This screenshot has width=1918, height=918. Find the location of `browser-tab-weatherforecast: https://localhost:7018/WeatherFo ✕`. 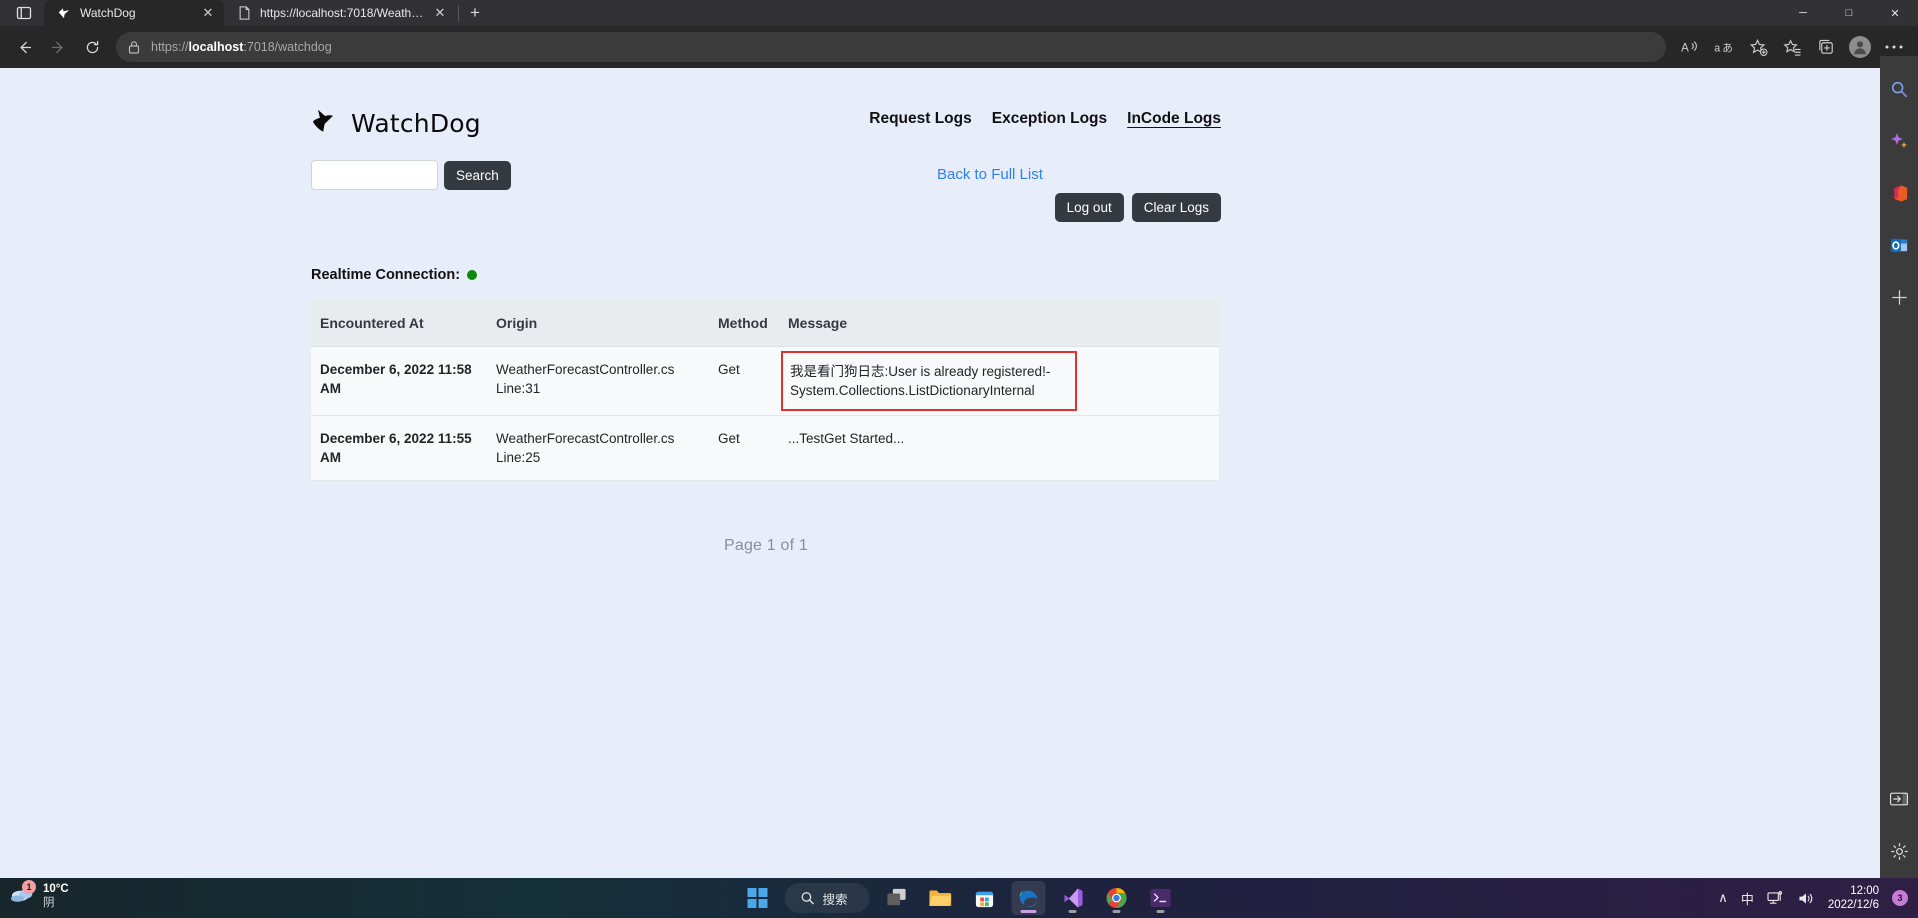

browser-tab-weatherforecast: https://localhost:7018/WeatherFo ✕ is located at coordinates (340, 13).